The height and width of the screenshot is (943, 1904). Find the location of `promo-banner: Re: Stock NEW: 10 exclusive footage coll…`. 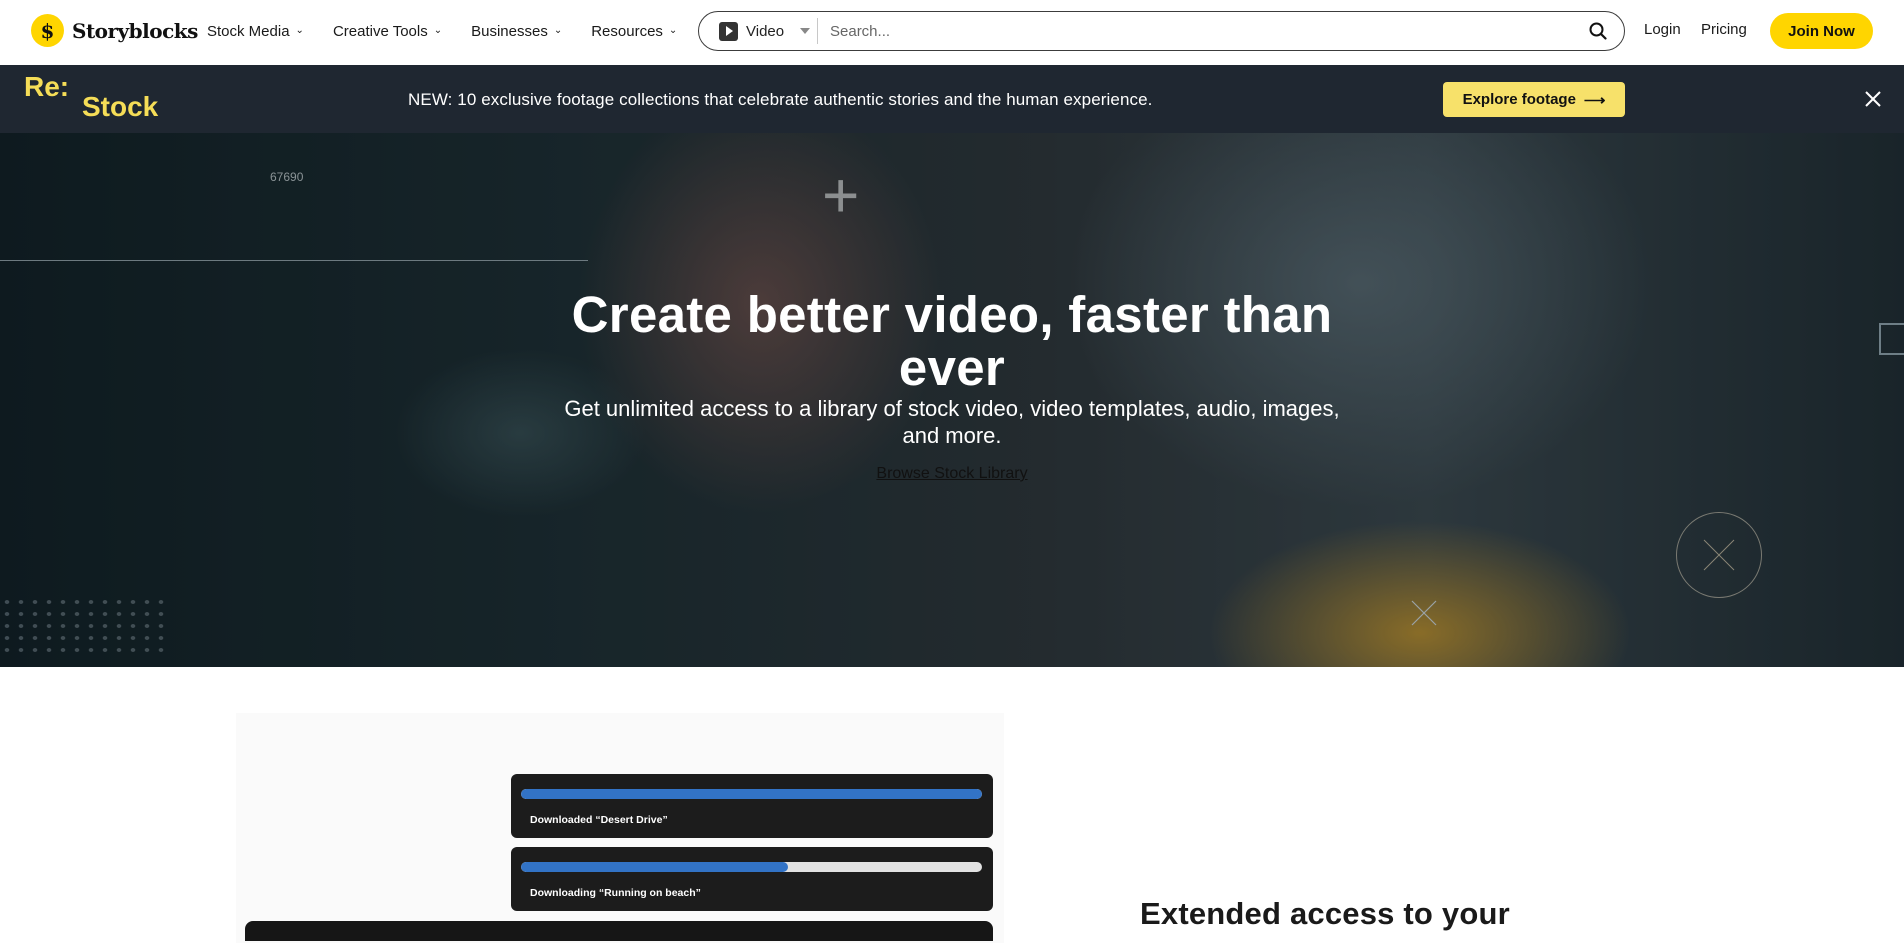

promo-banner: Re: Stock NEW: 10 exclusive footage coll… is located at coordinates (952, 99).